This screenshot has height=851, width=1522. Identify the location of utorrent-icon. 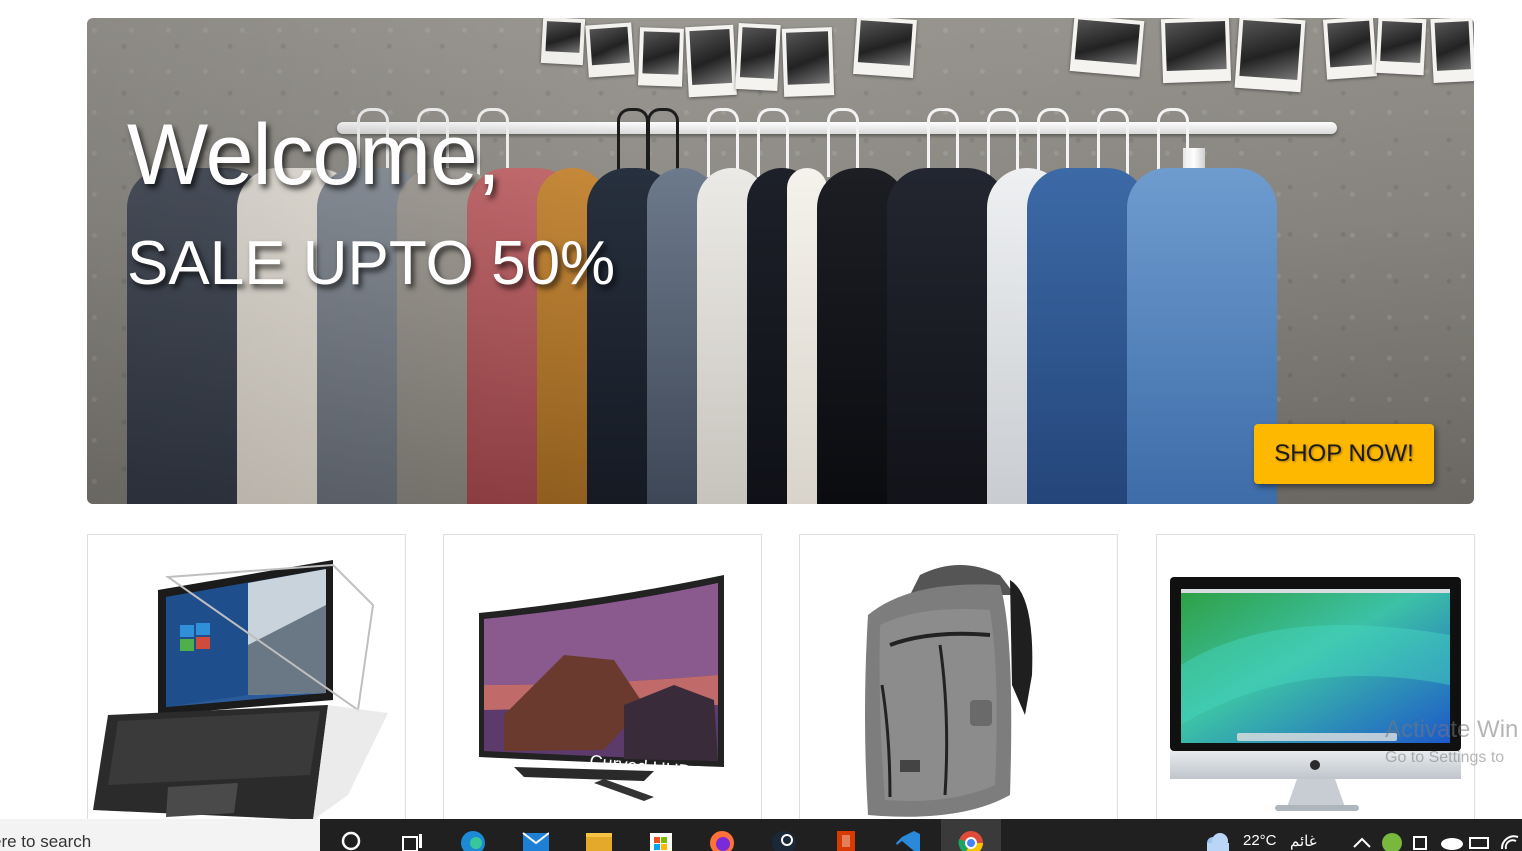
(1392, 840).